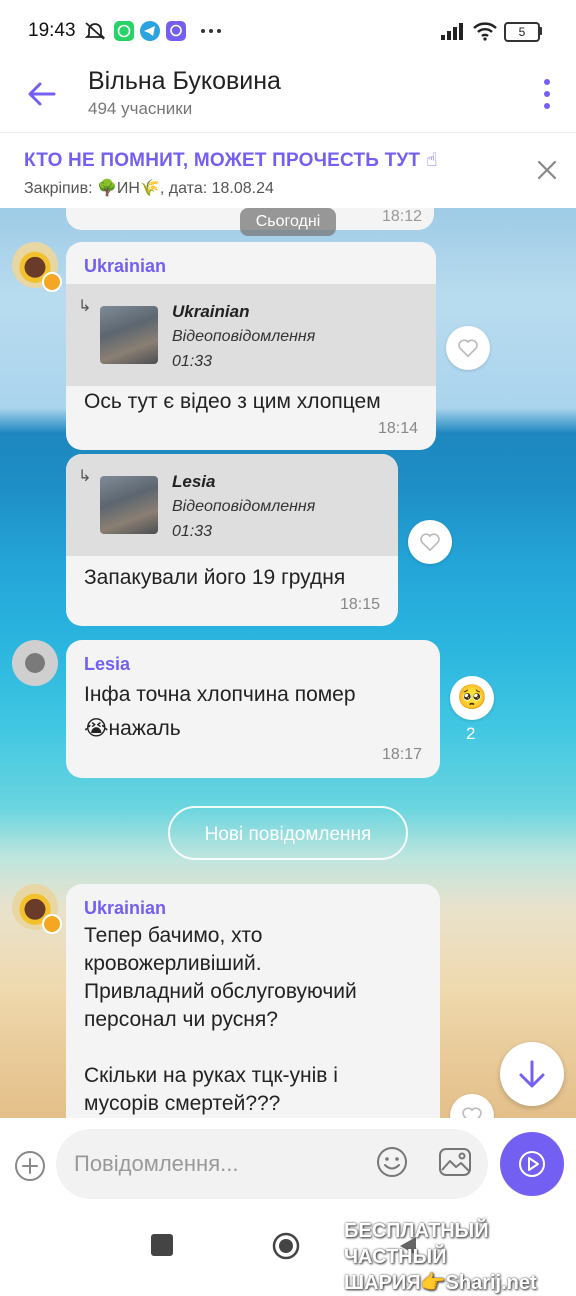 Image resolution: width=576 pixels, height=1296 pixels. Describe the element at coordinates (176, 31) in the screenshot. I see `viber-icon` at that location.